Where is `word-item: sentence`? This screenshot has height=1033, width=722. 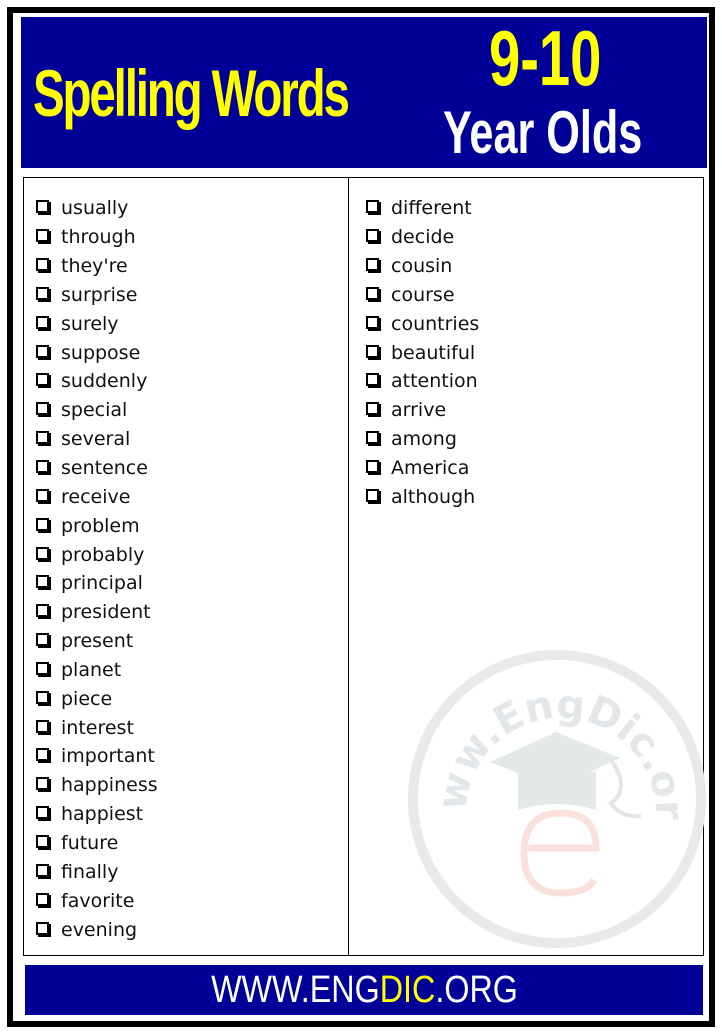
word-item: sentence is located at coordinates (97, 468).